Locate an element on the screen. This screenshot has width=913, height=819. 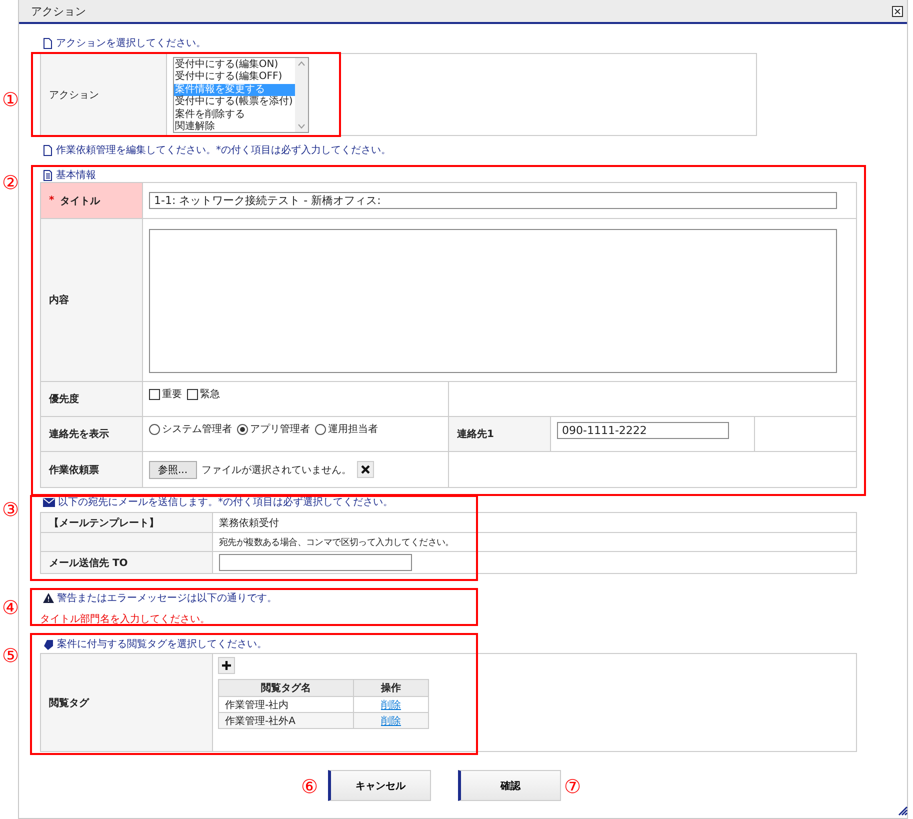
error-message: タイトル部門名を入力してください。 is located at coordinates (125, 619).